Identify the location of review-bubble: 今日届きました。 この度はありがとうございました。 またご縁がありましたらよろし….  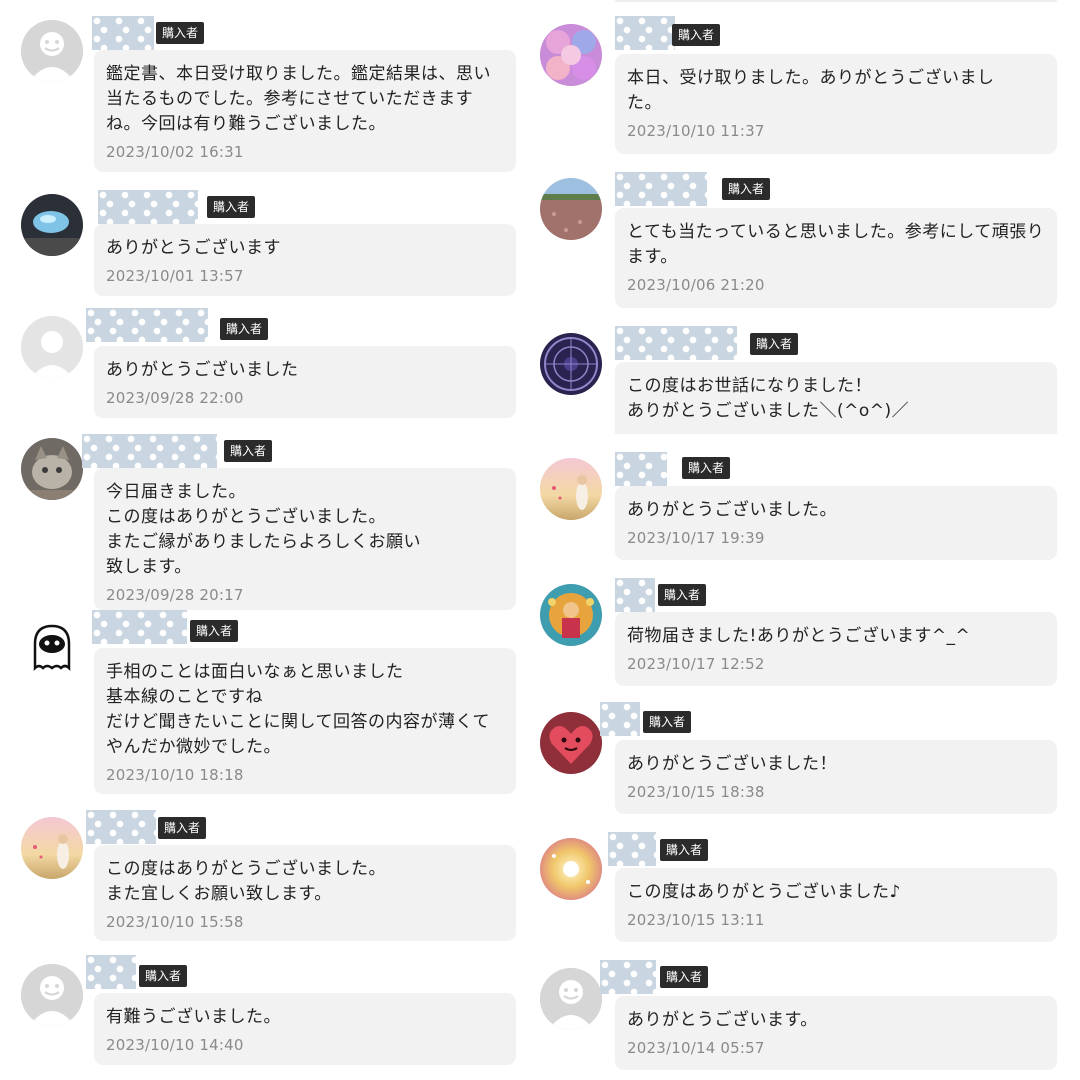
(305, 539).